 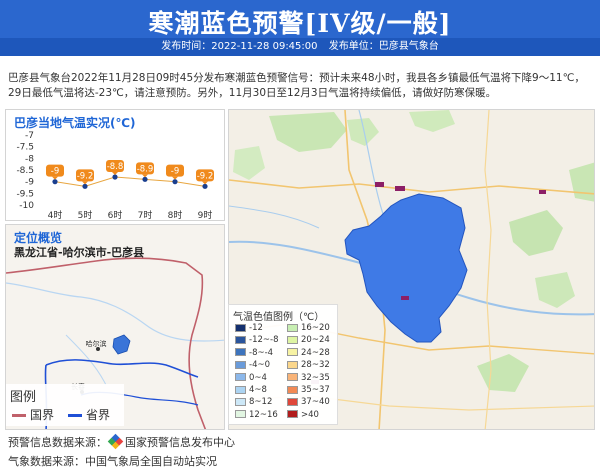 I want to click on color-legend-item: 37~40, so click(x=308, y=402).